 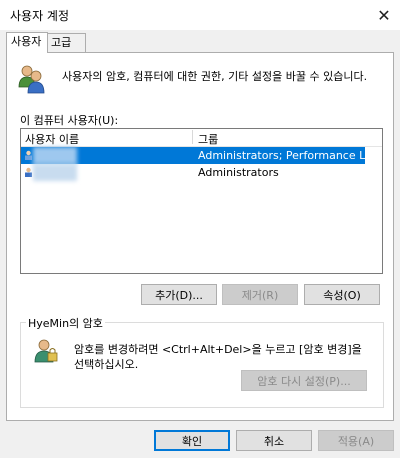 What do you see at coordinates (260, 294) in the screenshot?
I see `remove-user-button: 제거(R)` at bounding box center [260, 294].